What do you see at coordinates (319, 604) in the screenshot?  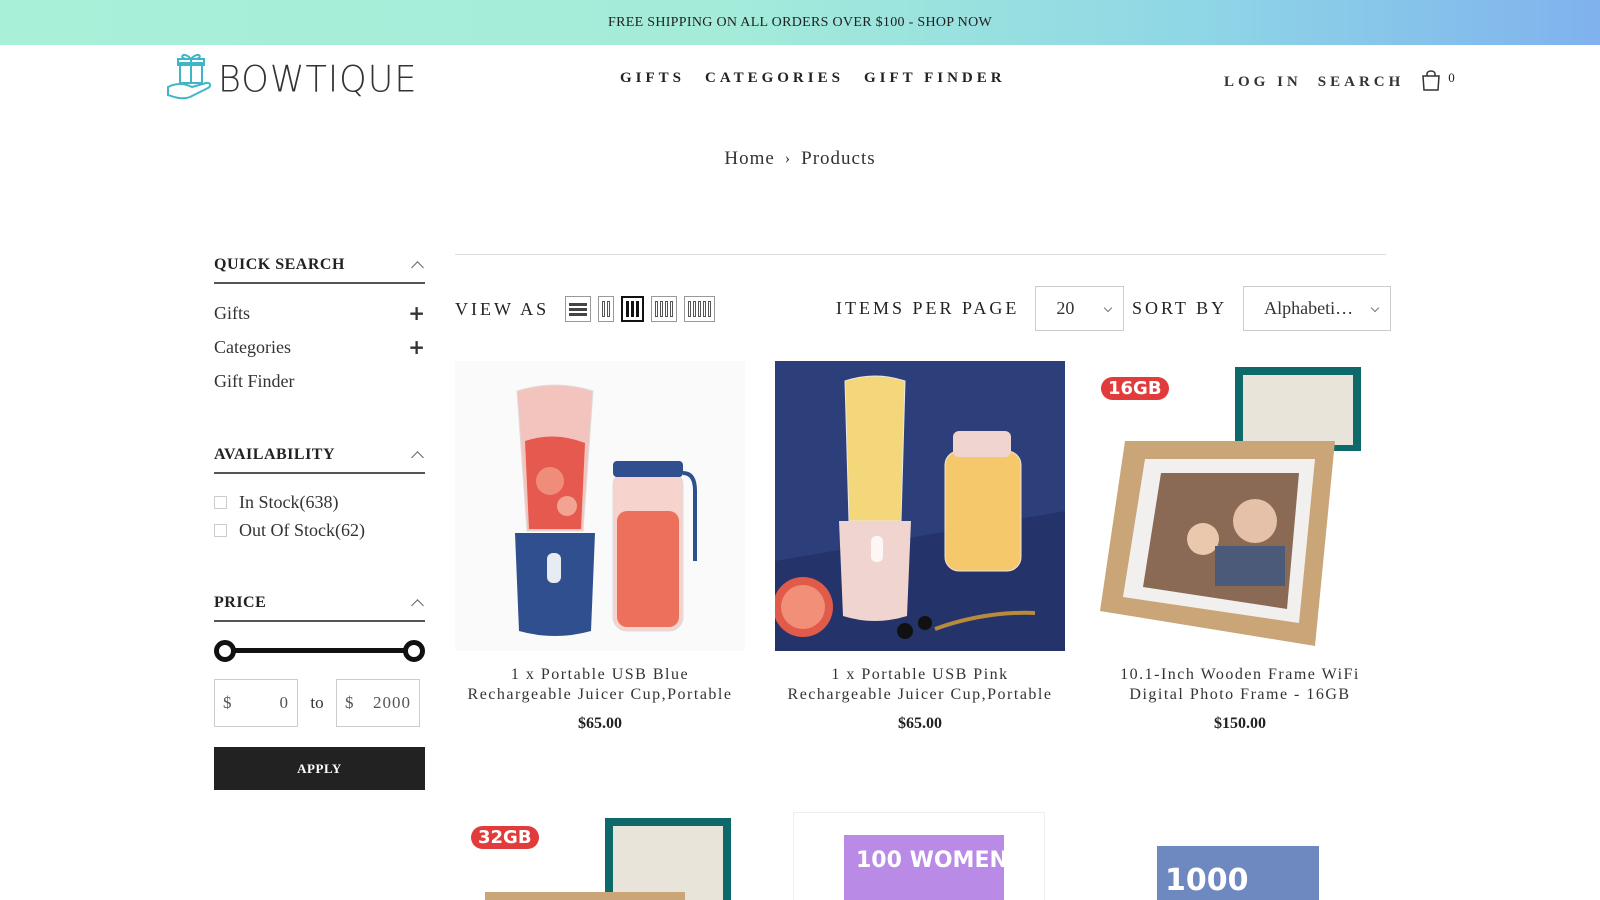 I see `price-header: PRICE` at bounding box center [319, 604].